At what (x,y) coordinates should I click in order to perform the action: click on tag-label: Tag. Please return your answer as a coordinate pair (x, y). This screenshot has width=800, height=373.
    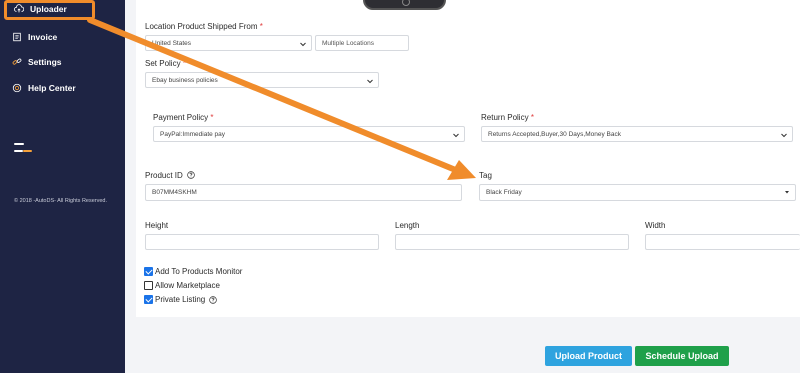
    Looking at the image, I should click on (485, 175).